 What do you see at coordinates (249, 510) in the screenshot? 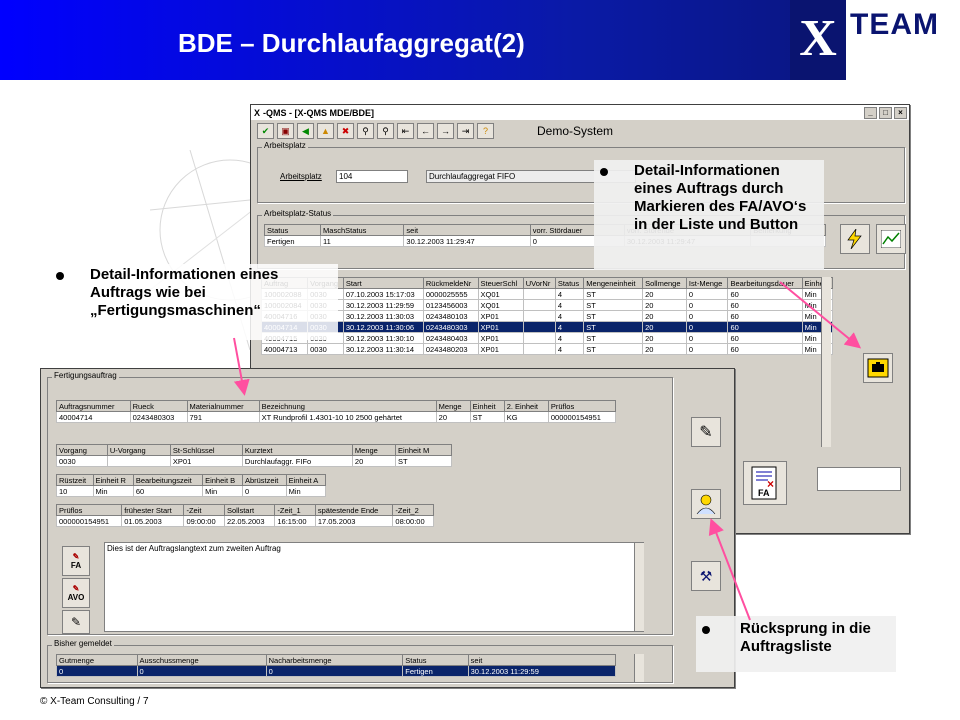
I see `column-header: Sollstart` at bounding box center [249, 510].